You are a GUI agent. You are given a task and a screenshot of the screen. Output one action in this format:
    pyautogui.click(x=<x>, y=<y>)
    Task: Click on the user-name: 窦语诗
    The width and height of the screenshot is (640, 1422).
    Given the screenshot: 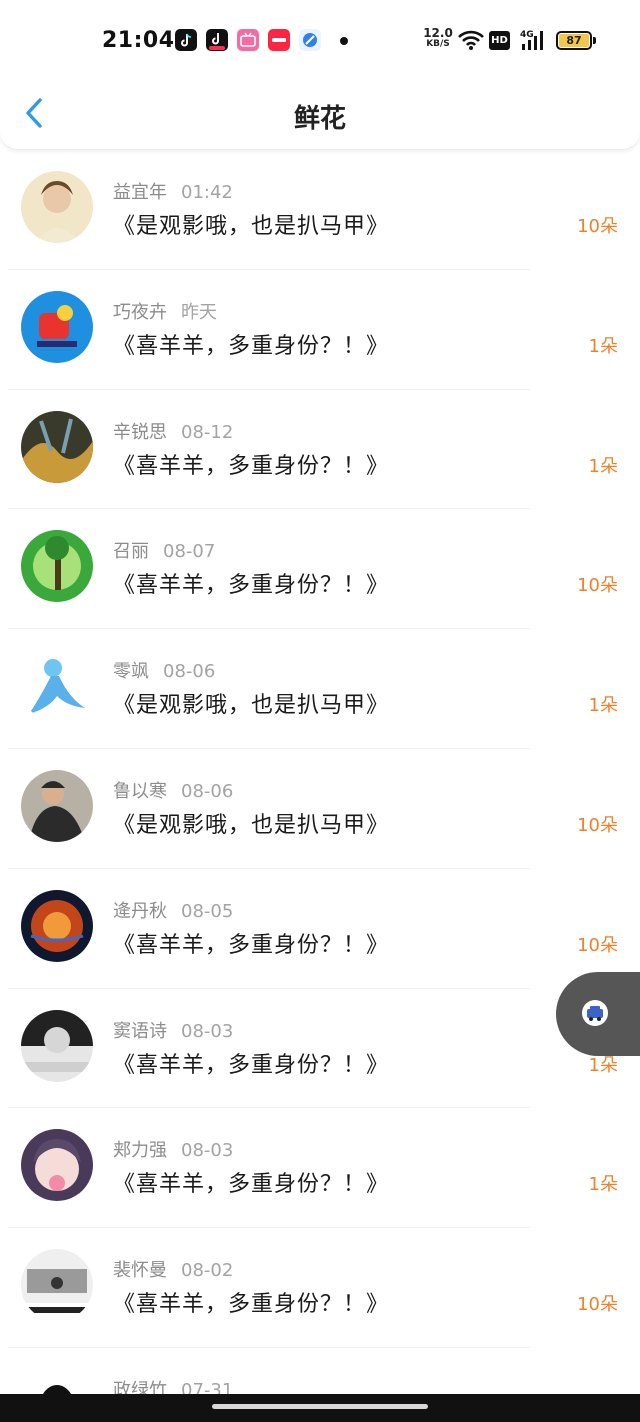 What is the action you would take?
    pyautogui.click(x=140, y=1031)
    